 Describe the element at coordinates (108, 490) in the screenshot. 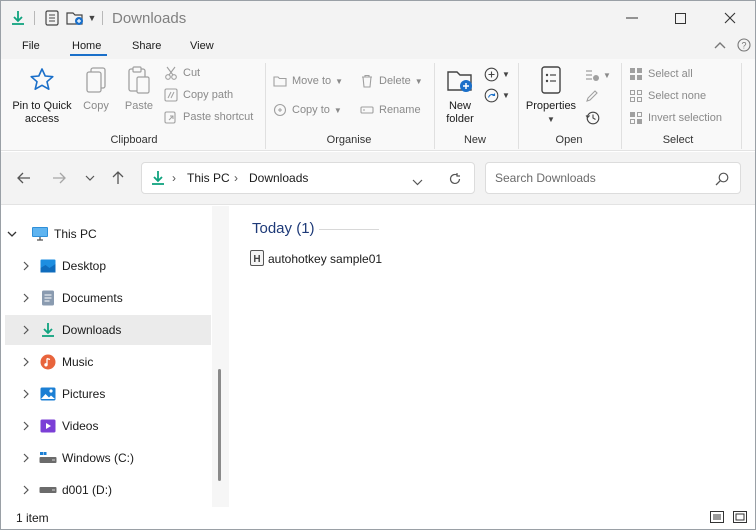

I see `nav-item-d001-d: d001 (D:)` at that location.